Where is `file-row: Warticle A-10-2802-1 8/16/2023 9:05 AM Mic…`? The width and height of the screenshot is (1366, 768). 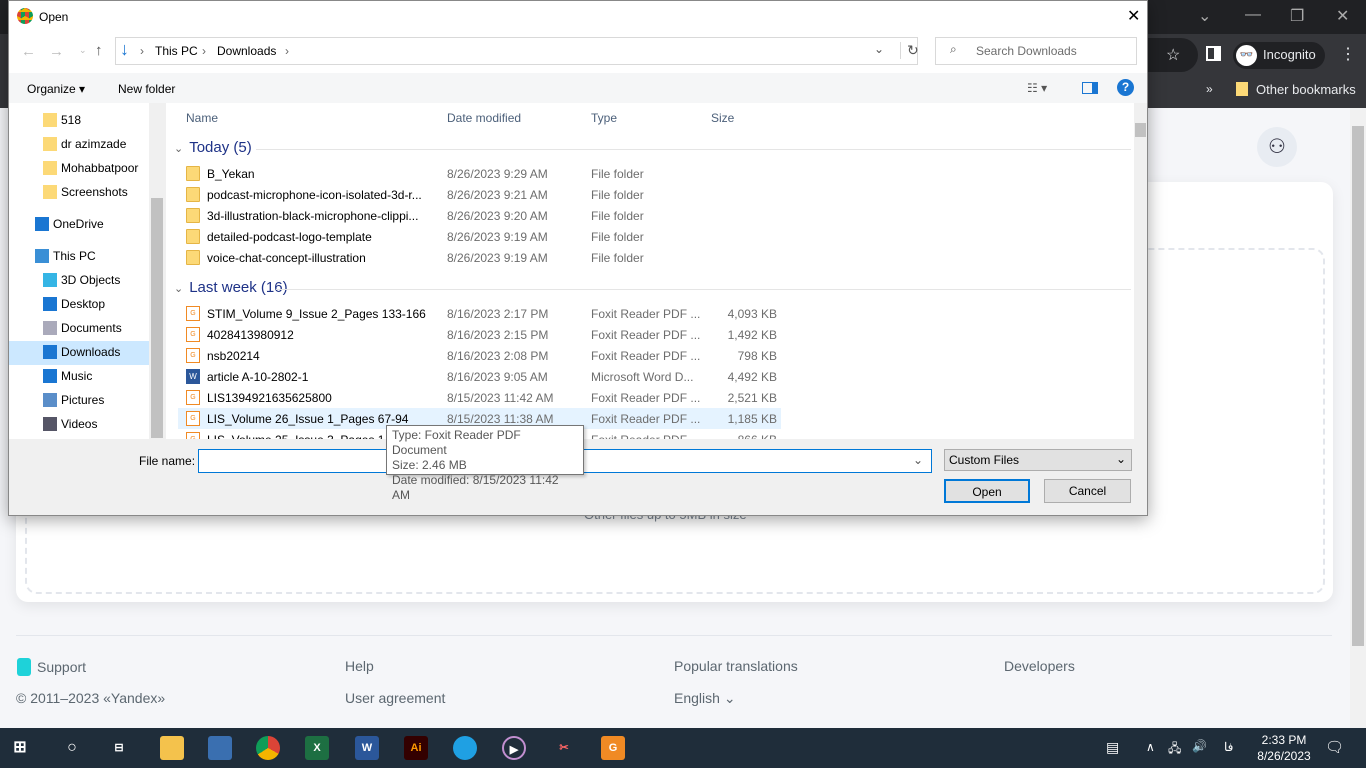 file-row: Warticle A-10-2802-1 8/16/2023 9:05 AM Mic… is located at coordinates (479, 376).